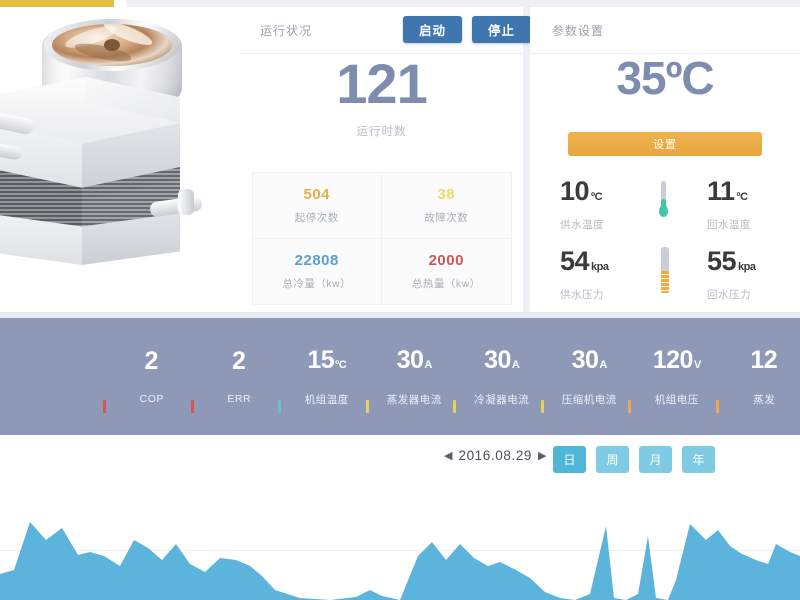 The width and height of the screenshot is (800, 600). What do you see at coordinates (655, 459) in the screenshot?
I see `range-button-month: 月` at bounding box center [655, 459].